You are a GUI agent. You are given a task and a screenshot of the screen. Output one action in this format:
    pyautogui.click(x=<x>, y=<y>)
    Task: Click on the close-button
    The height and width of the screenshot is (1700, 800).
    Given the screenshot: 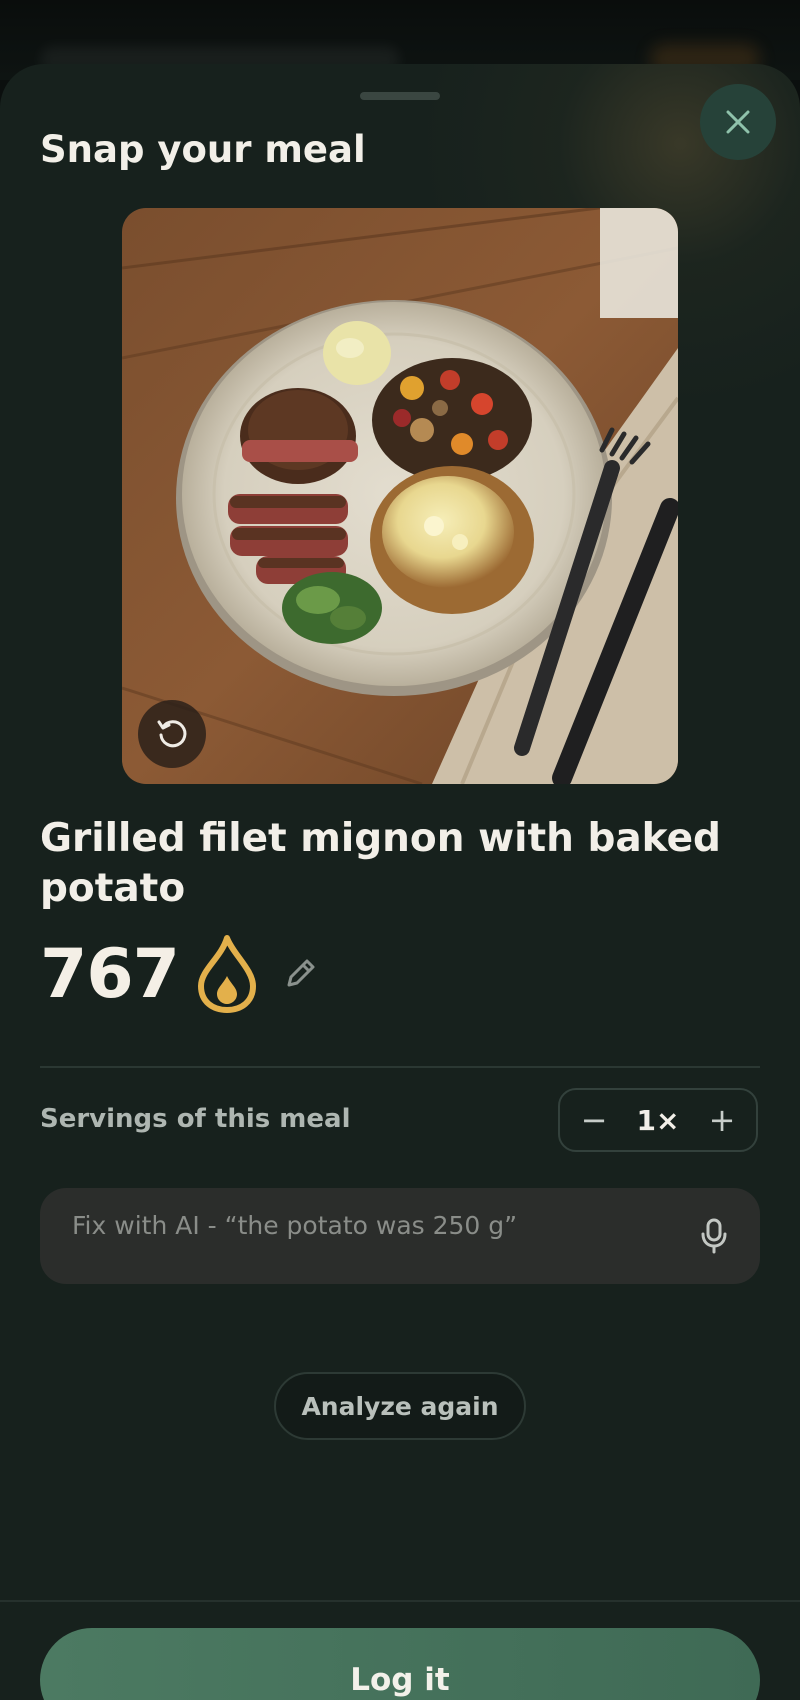 What is the action you would take?
    pyautogui.click(x=738, y=122)
    